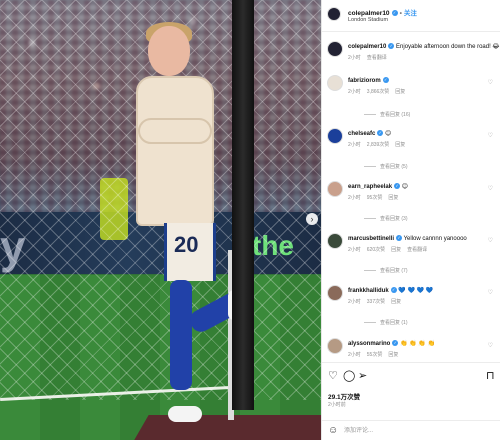  What do you see at coordinates (386, 270) in the screenshot?
I see `view-replies: 查看回复 (7)` at bounding box center [386, 270].